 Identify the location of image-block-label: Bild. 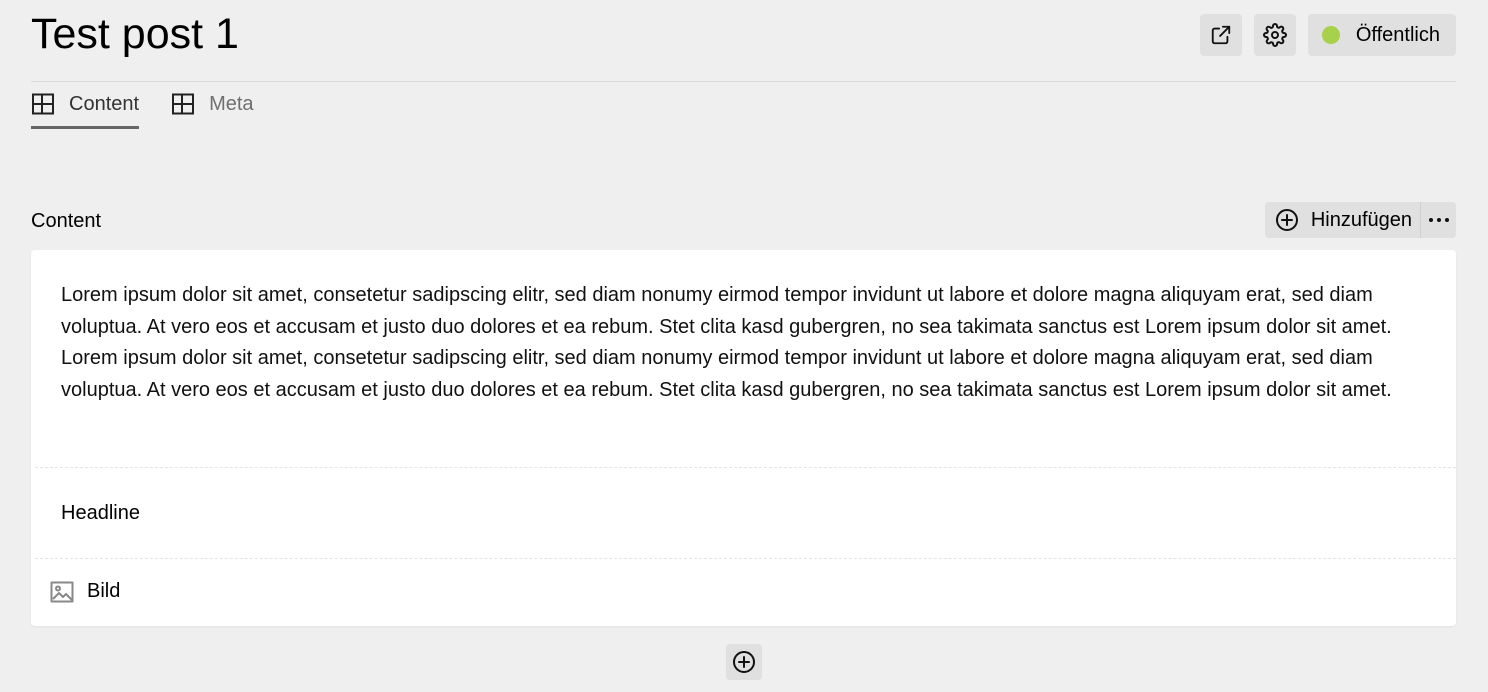
(104, 591).